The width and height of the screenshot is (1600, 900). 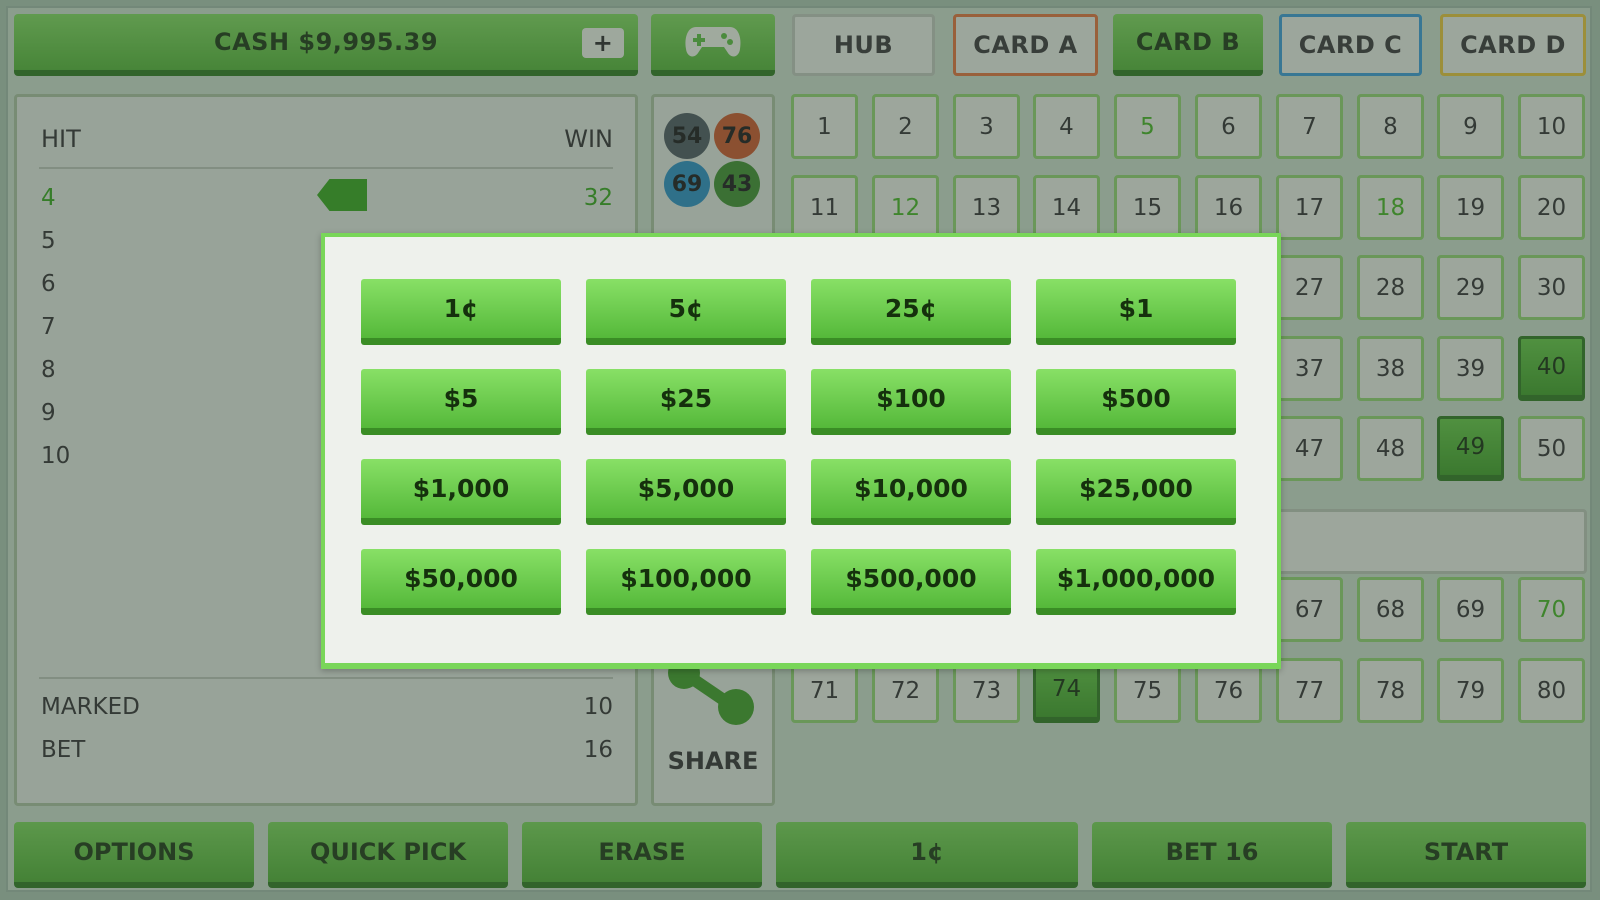 What do you see at coordinates (1136, 402) in the screenshot?
I see `denomination-option-button: $500` at bounding box center [1136, 402].